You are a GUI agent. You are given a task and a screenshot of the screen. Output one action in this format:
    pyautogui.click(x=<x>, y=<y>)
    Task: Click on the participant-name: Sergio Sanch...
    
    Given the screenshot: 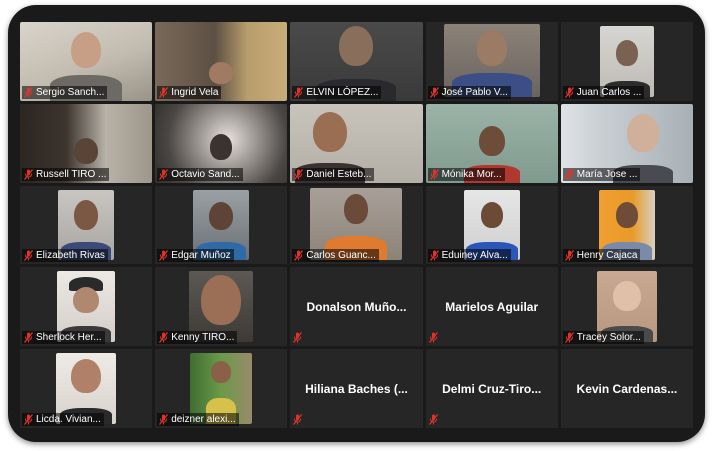 What is the action you would take?
    pyautogui.click(x=70, y=92)
    